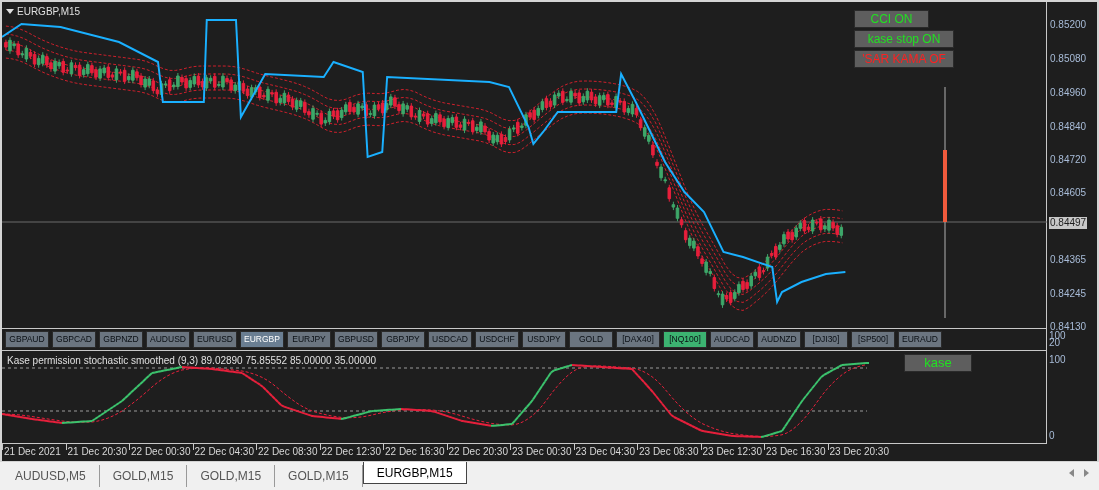 This screenshot has width=1099, height=490. Describe the element at coordinates (351, 452) in the screenshot. I see `time-label: 22 Dec 12:30` at that location.